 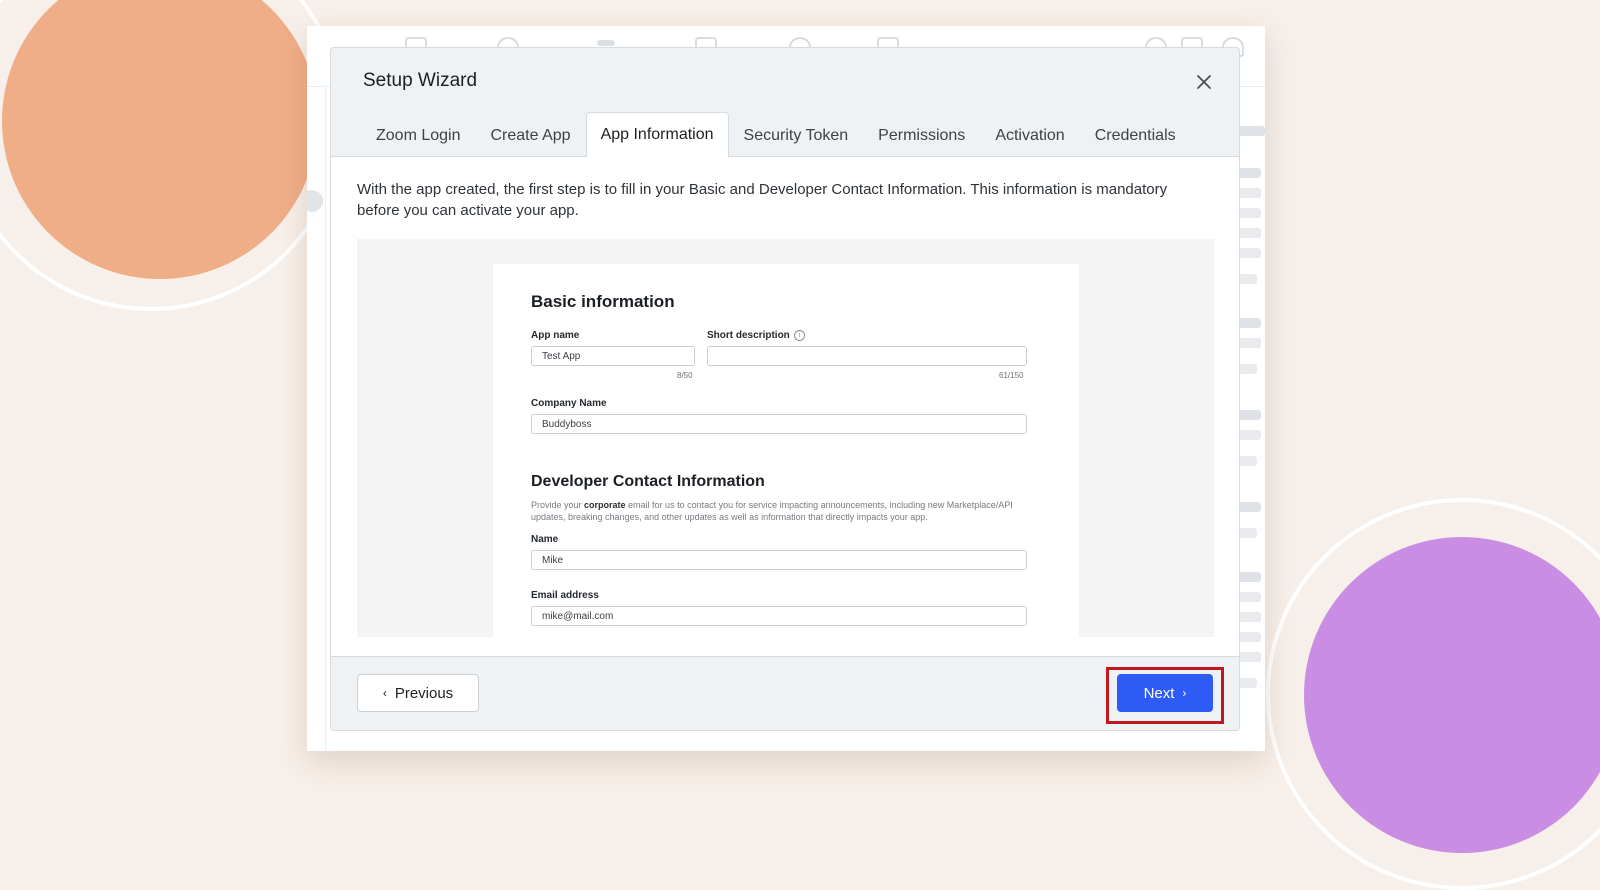 What do you see at coordinates (420, 80) in the screenshot?
I see `modal-title: Setup Wizard` at bounding box center [420, 80].